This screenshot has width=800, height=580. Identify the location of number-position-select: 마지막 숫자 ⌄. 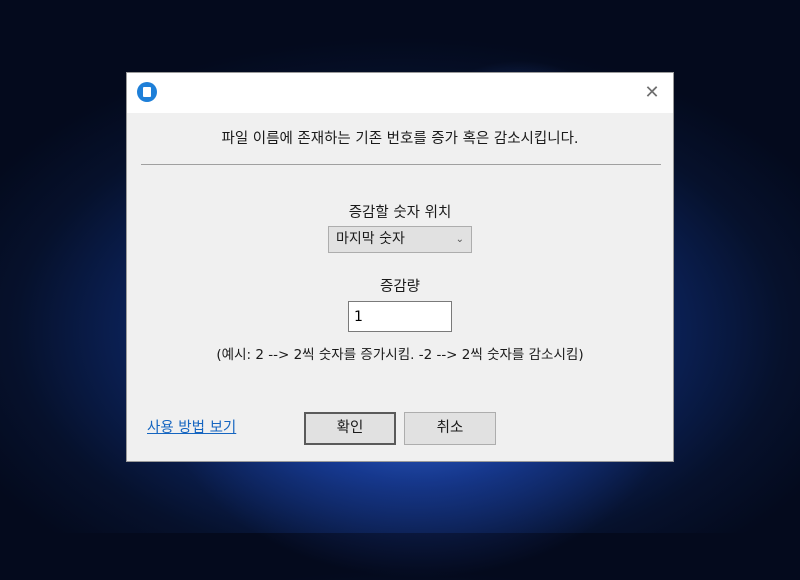
(400, 239).